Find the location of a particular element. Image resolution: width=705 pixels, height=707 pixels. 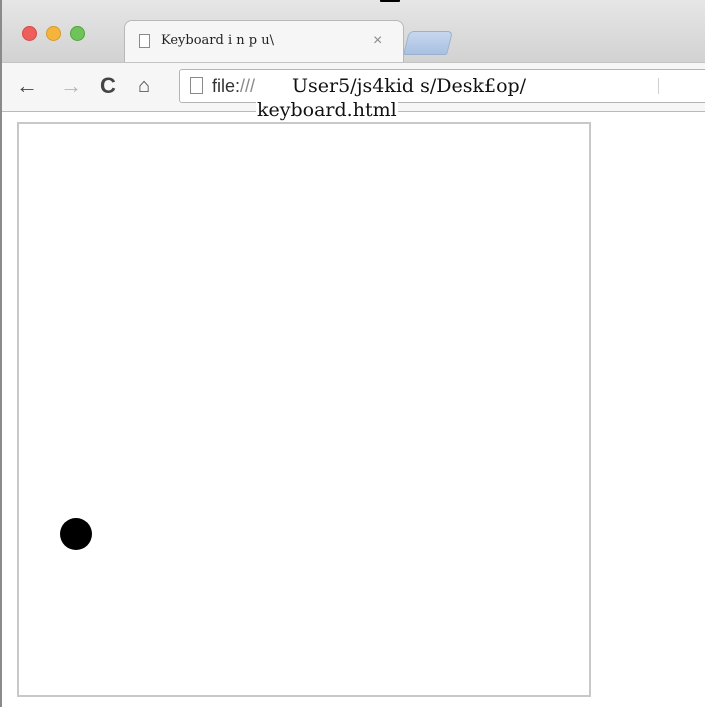

tab-keyboard-input: Keyboard i n p u\ × is located at coordinates (264, 41).